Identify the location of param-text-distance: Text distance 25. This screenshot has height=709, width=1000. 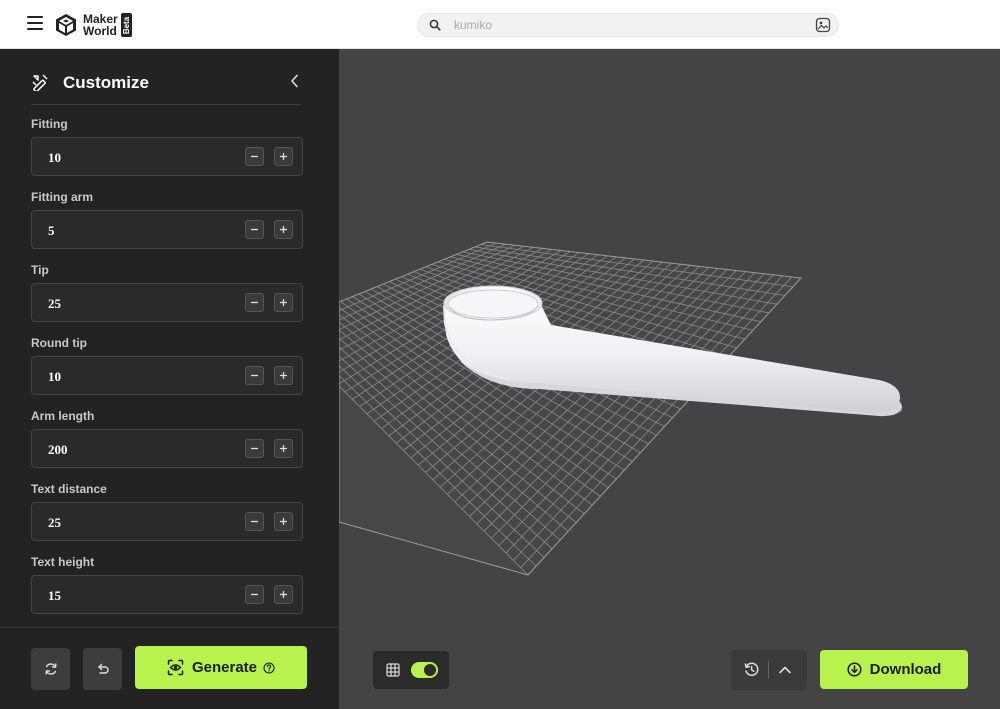
(167, 511).